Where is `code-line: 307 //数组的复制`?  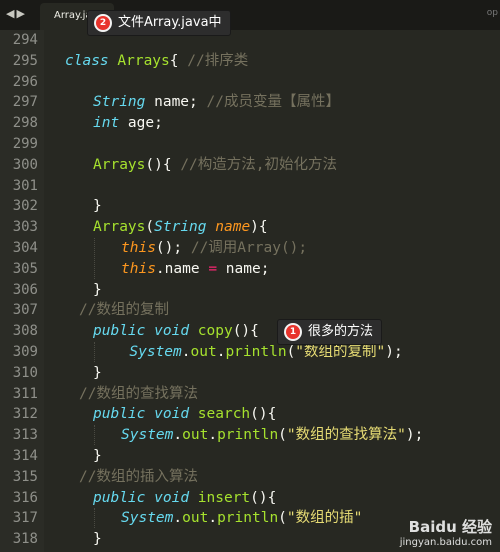
code-line: 307 //数组的复制 is located at coordinates (250, 310).